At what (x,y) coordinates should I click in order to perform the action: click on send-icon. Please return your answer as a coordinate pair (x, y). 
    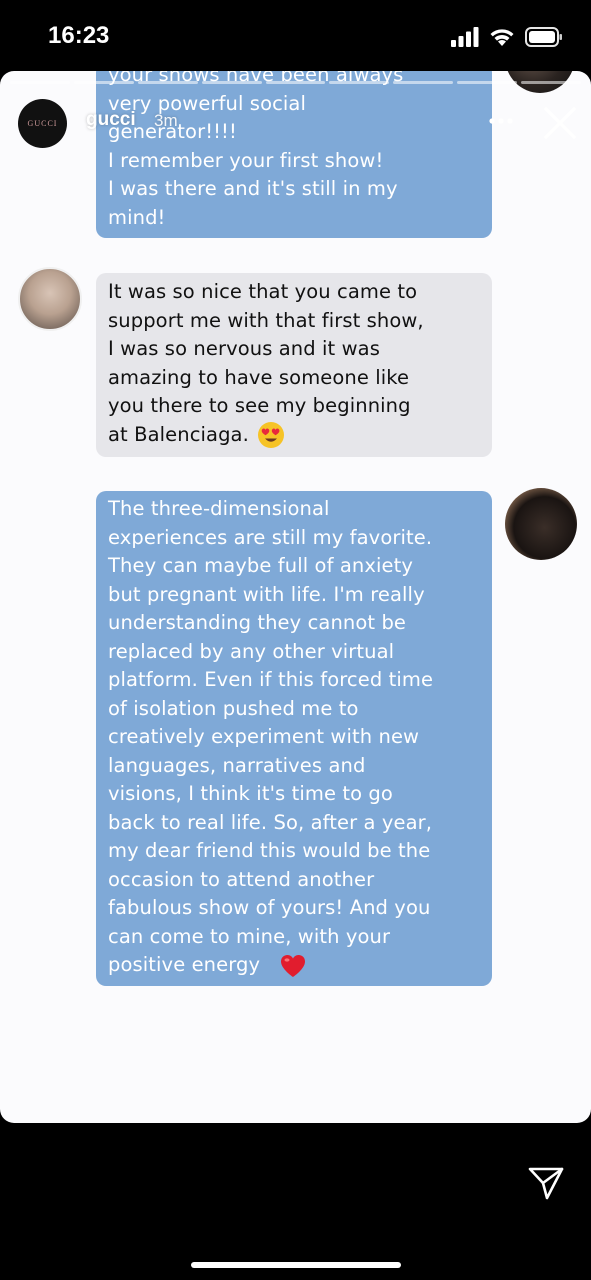
    Looking at the image, I should click on (546, 1183).